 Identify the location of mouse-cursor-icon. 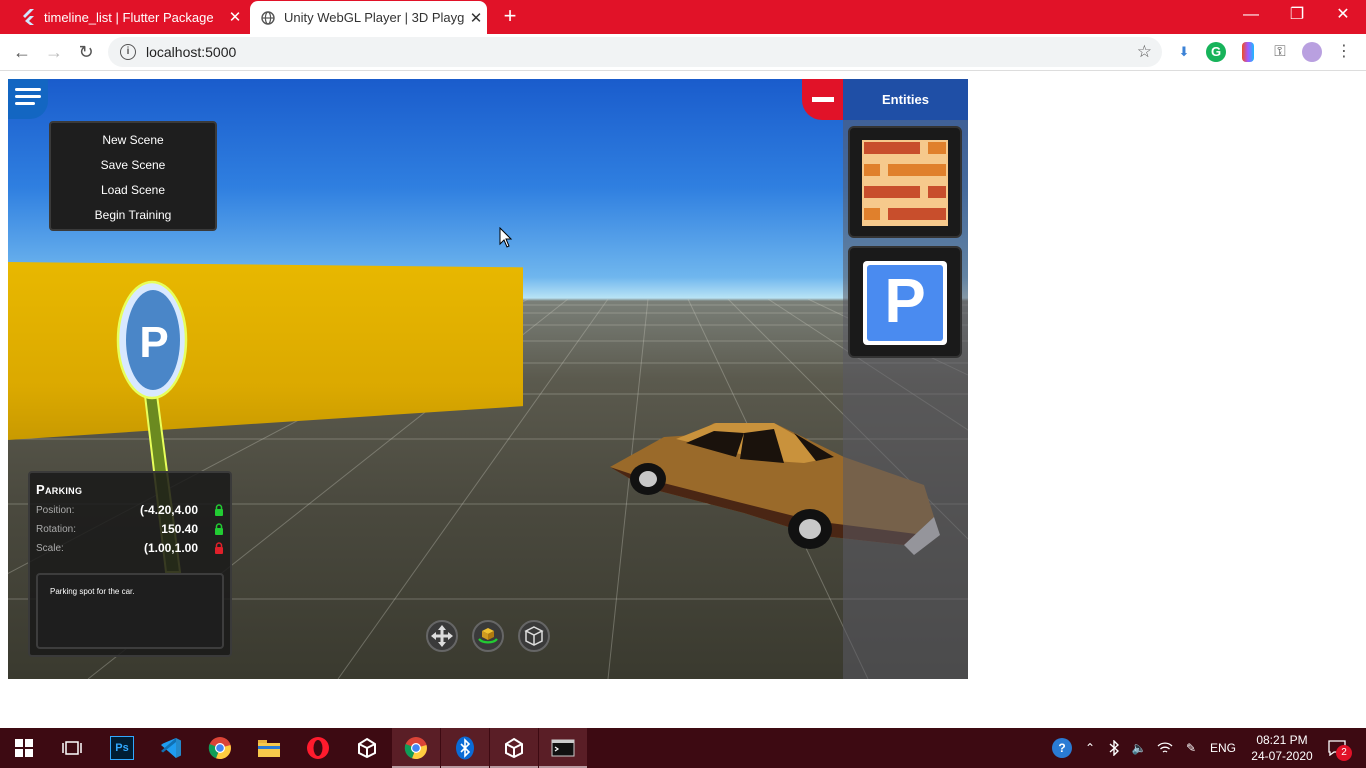
(506, 237).